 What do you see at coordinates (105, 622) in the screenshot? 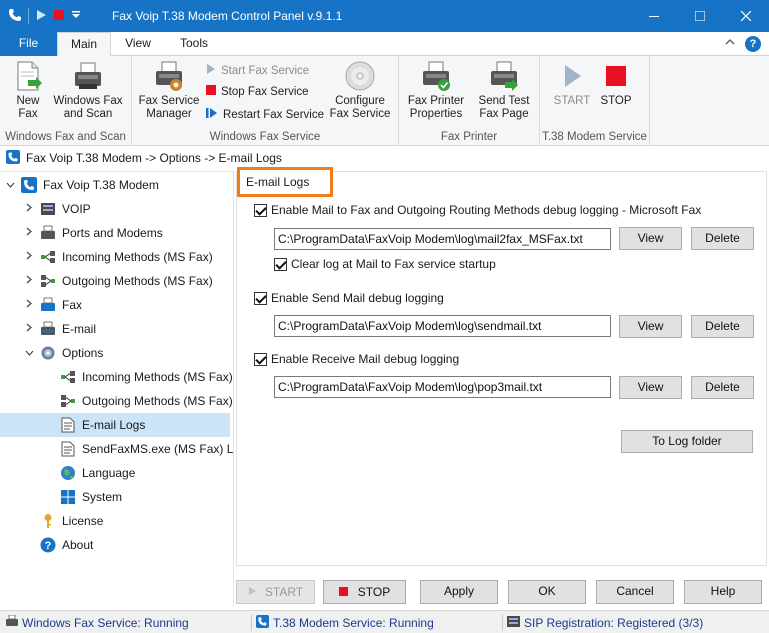
I see `status-windows-fax-text: Windows Fax Service: Running` at bounding box center [105, 622].